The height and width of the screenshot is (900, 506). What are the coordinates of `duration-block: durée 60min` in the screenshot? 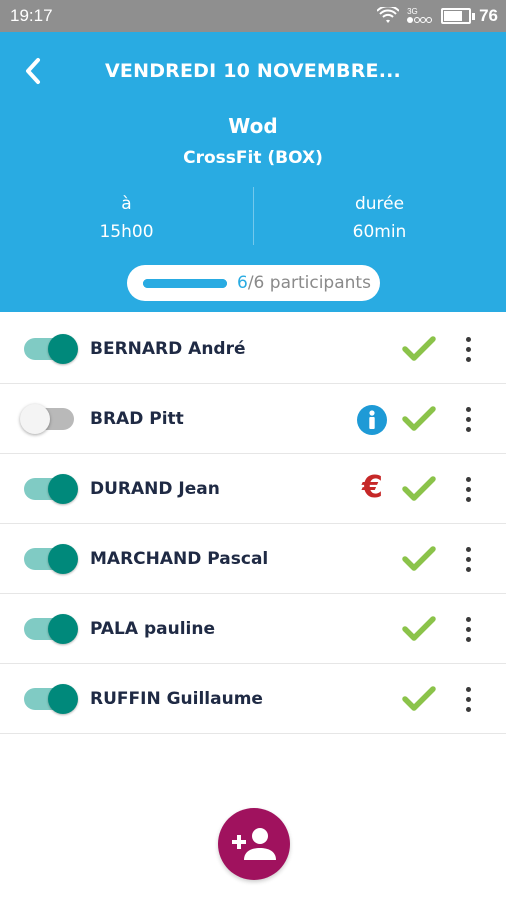 It's located at (379, 218).